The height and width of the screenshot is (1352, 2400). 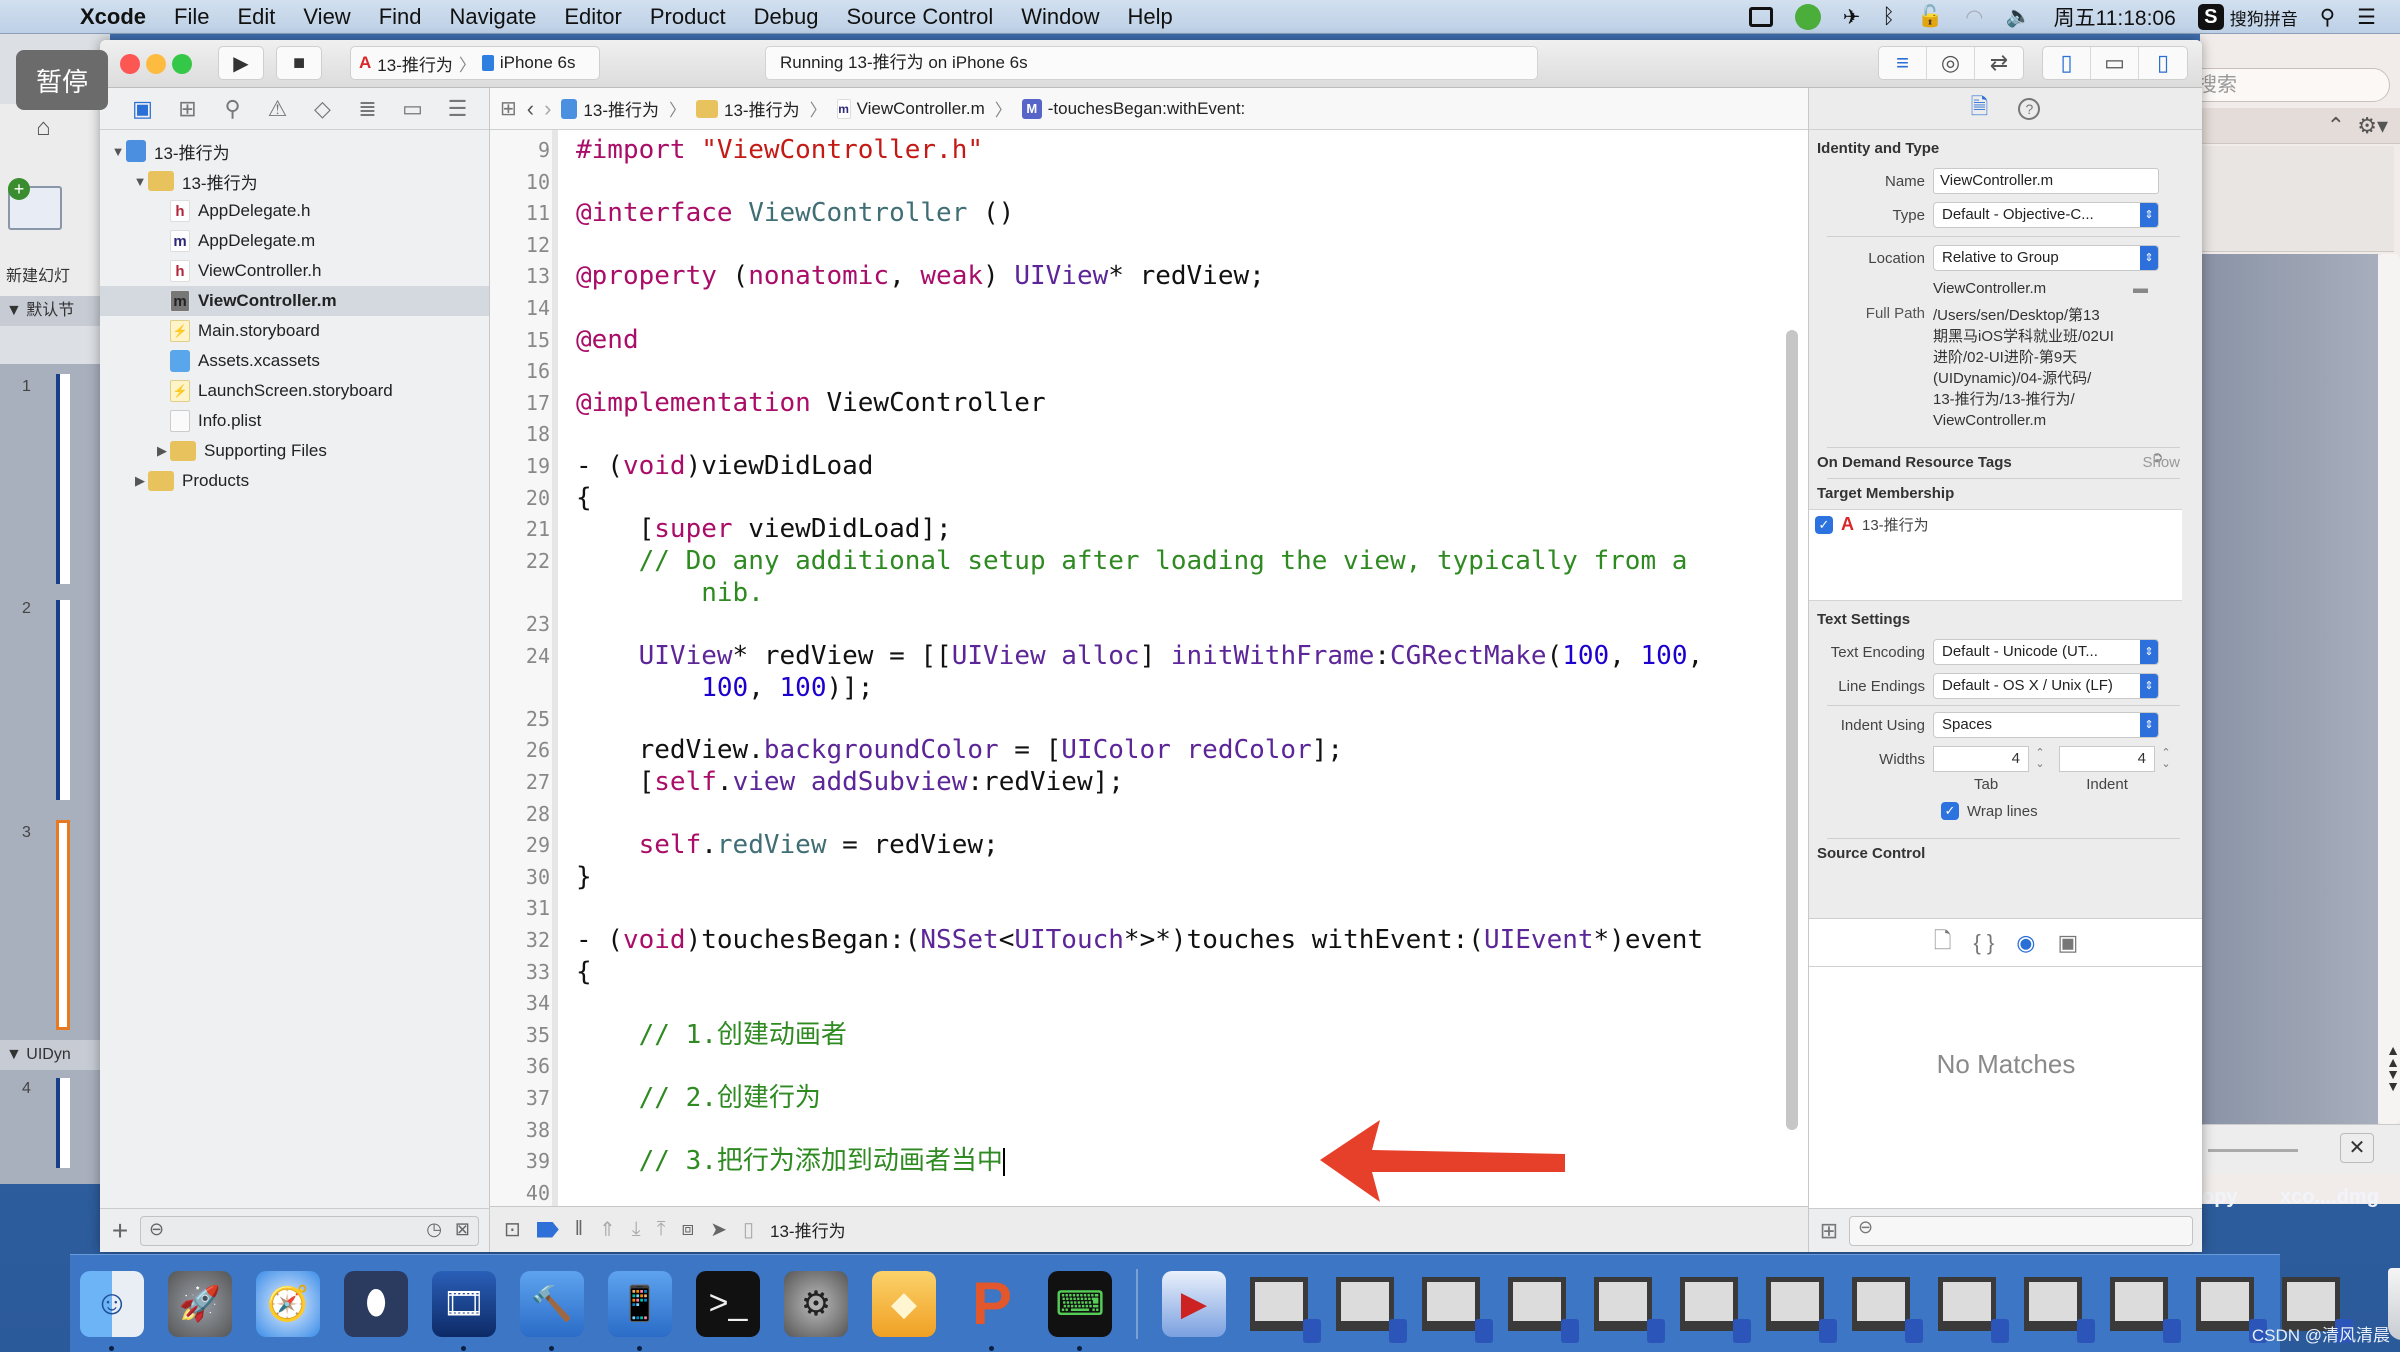 What do you see at coordinates (62, 80) in the screenshot?
I see `pause-badge: 暂停` at bounding box center [62, 80].